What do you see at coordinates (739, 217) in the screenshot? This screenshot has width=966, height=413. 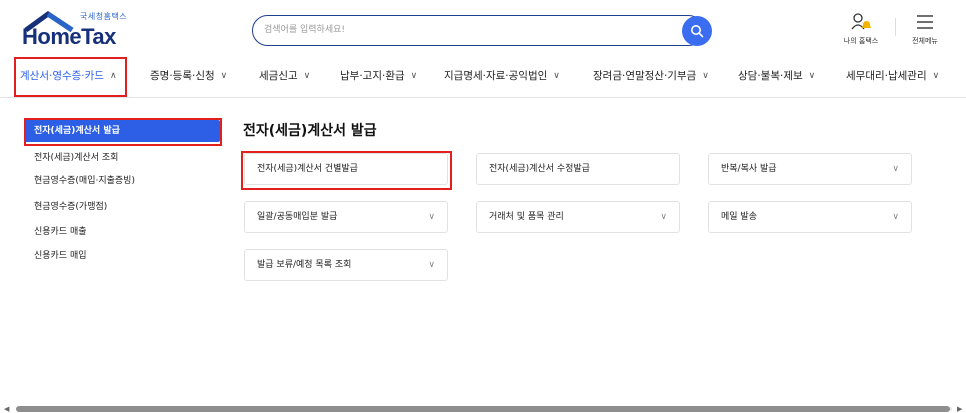 I see `card-label: 메일 발송` at bounding box center [739, 217].